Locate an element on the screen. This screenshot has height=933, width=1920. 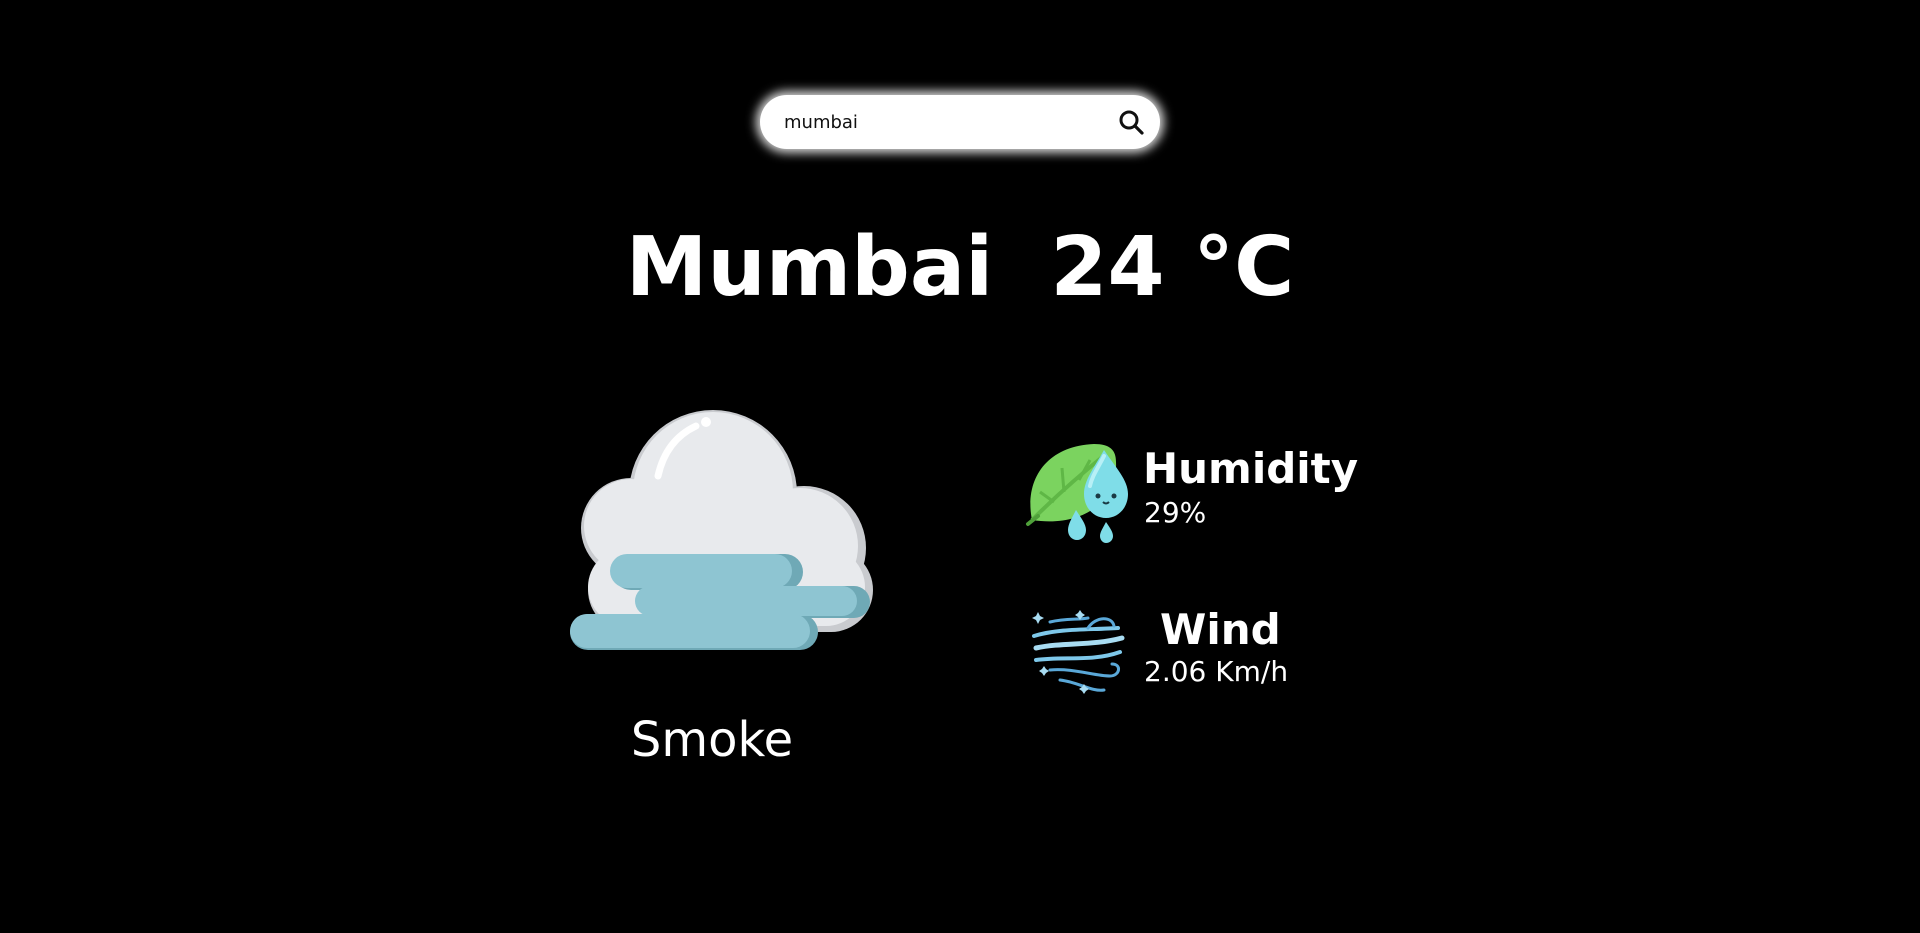
city-name: Mumbai is located at coordinates (809, 267).